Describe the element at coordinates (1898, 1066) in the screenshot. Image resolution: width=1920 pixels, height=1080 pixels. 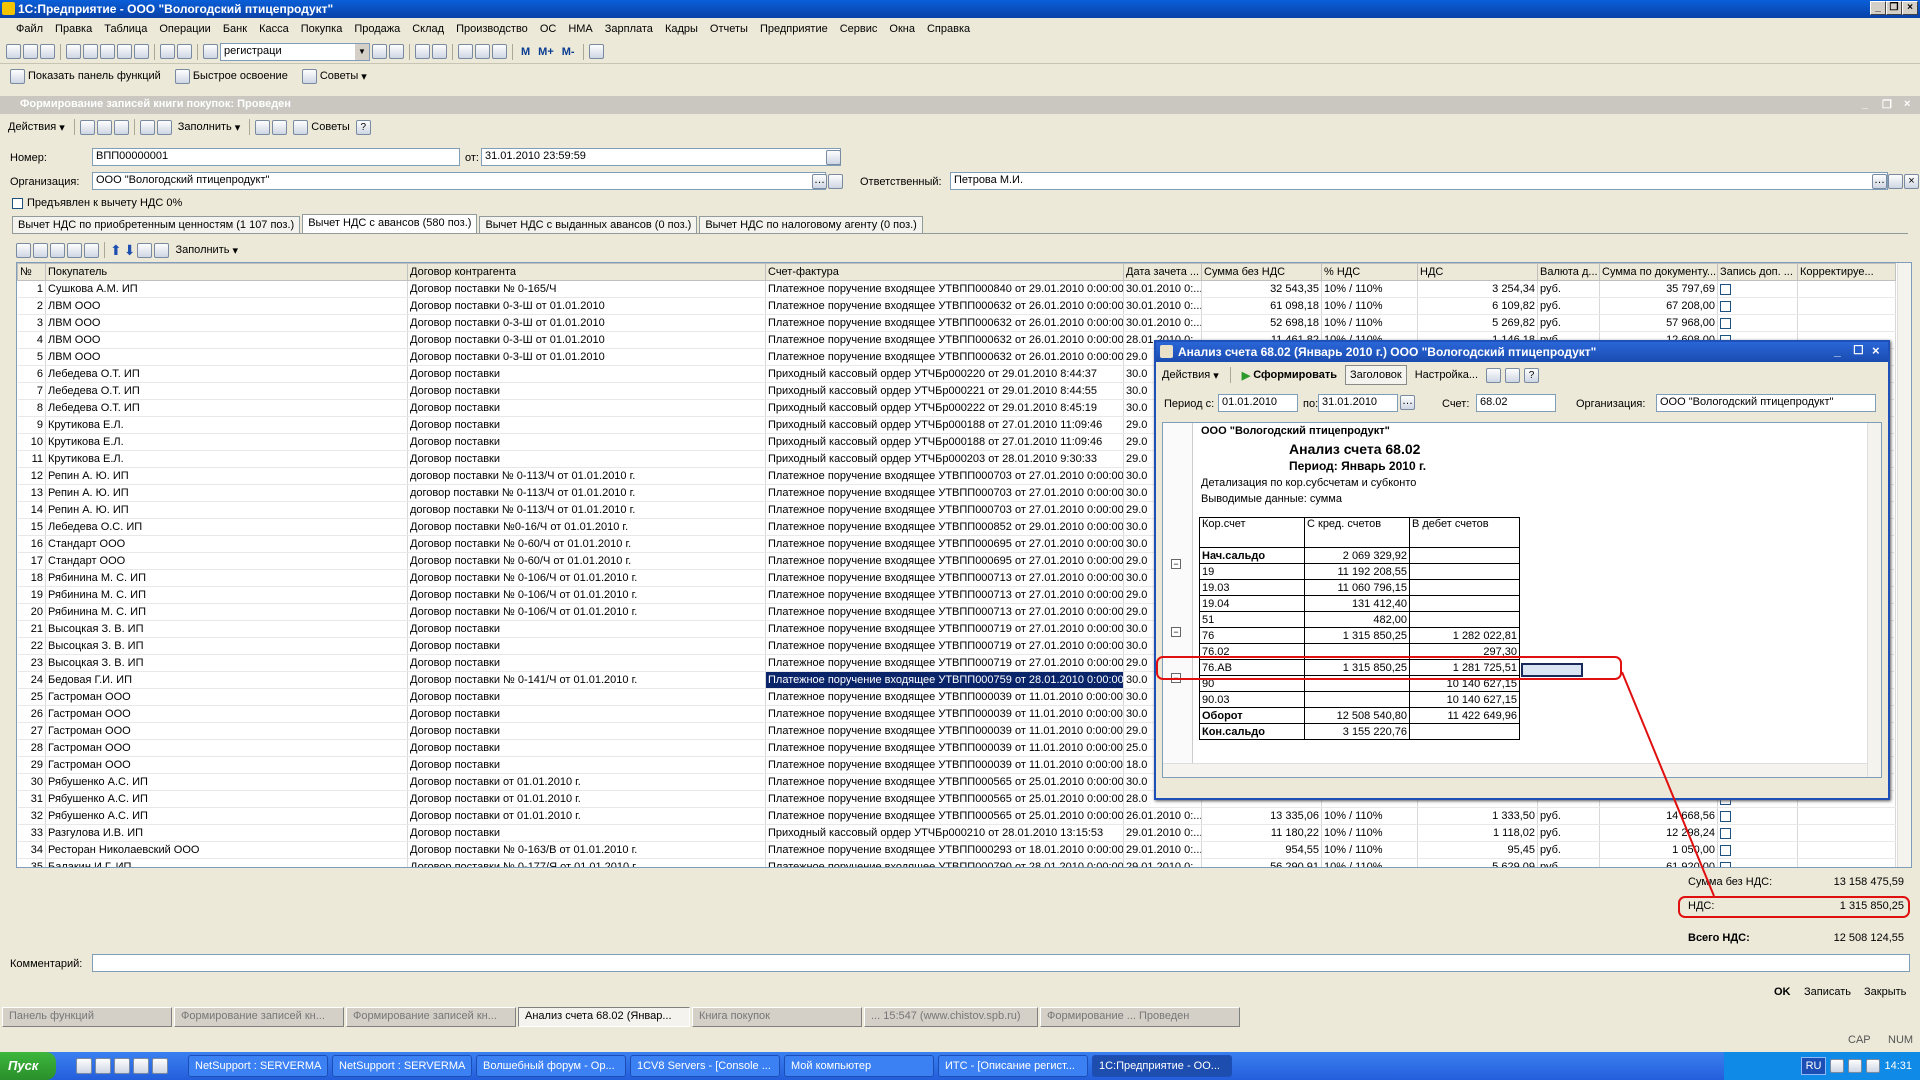
I see `clock: 14:31` at that location.